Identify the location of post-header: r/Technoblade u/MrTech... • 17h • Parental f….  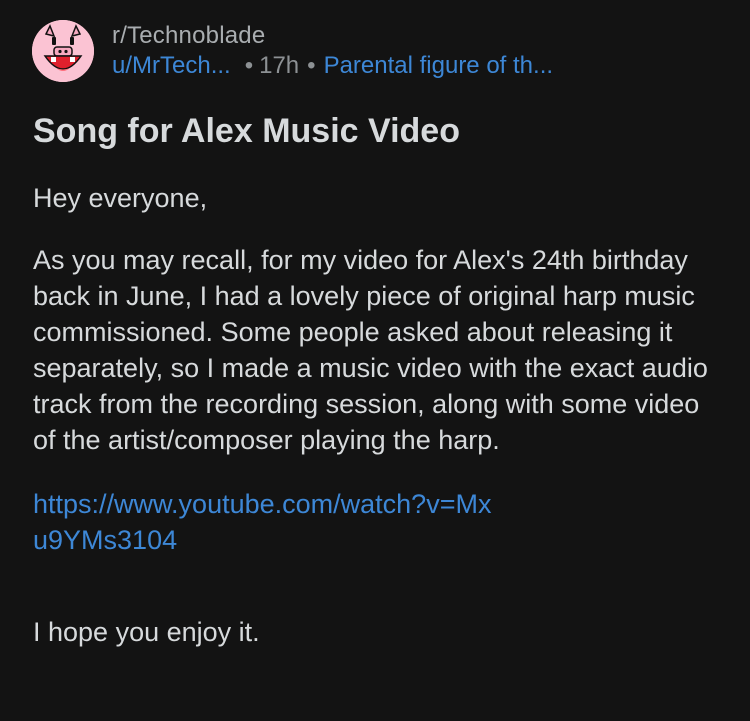
(382, 50).